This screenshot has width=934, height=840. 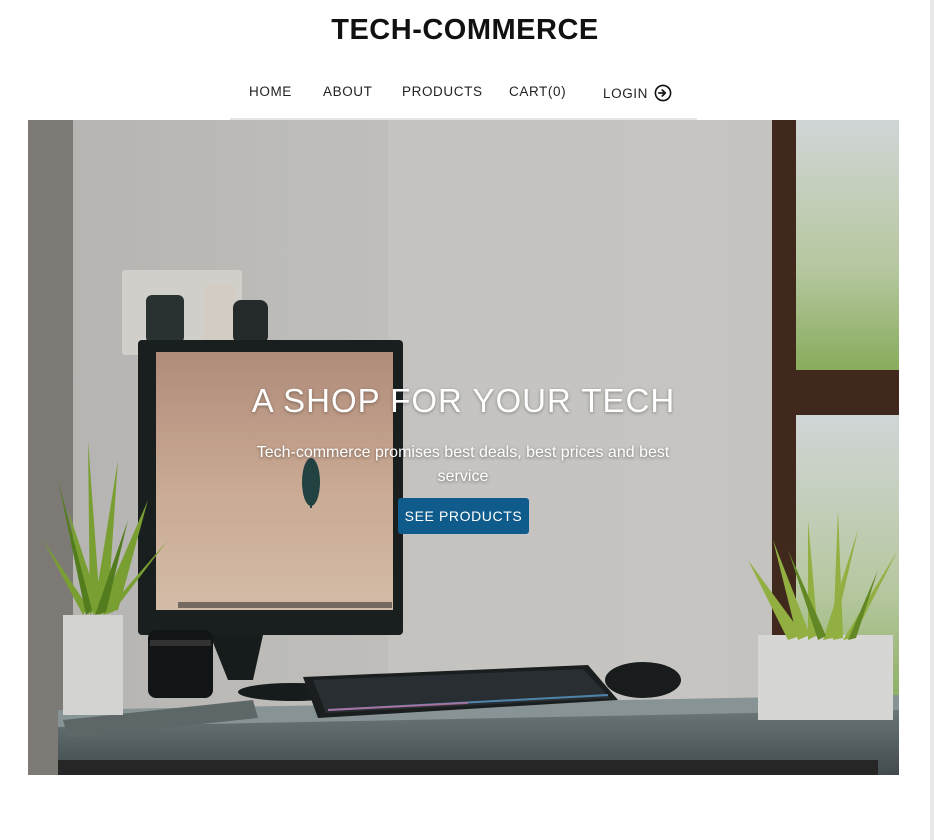 What do you see at coordinates (663, 93) in the screenshot?
I see `login-arrow-icon` at bounding box center [663, 93].